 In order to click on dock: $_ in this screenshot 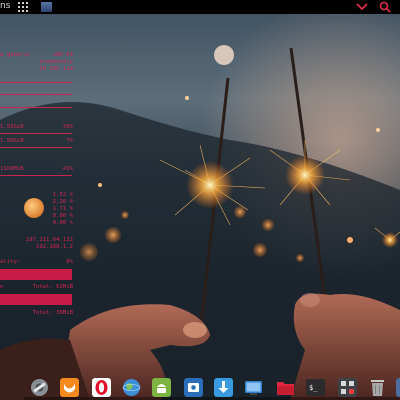, I will do `click(212, 387)`.